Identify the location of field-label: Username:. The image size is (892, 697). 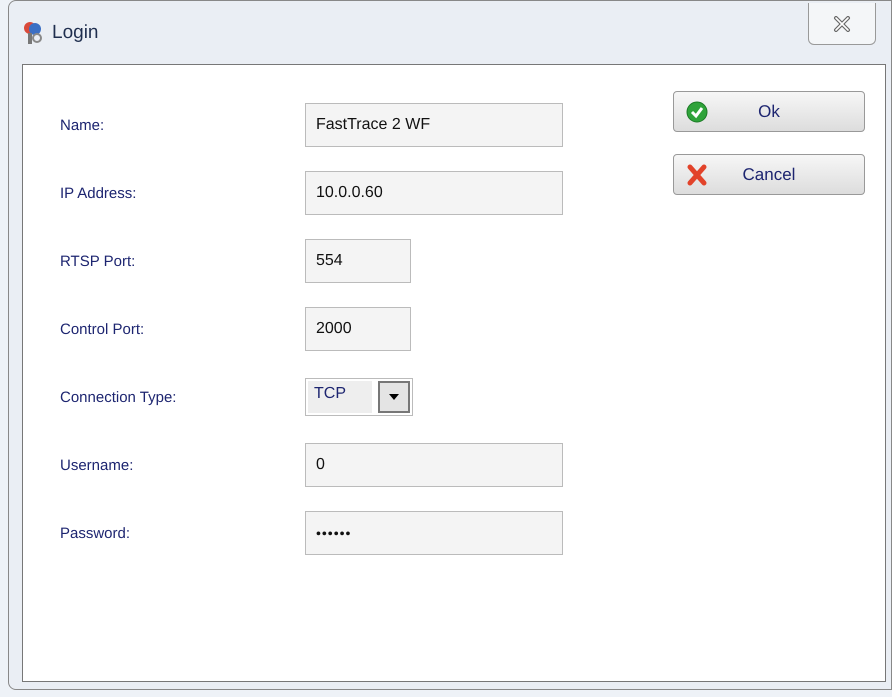
(97, 465).